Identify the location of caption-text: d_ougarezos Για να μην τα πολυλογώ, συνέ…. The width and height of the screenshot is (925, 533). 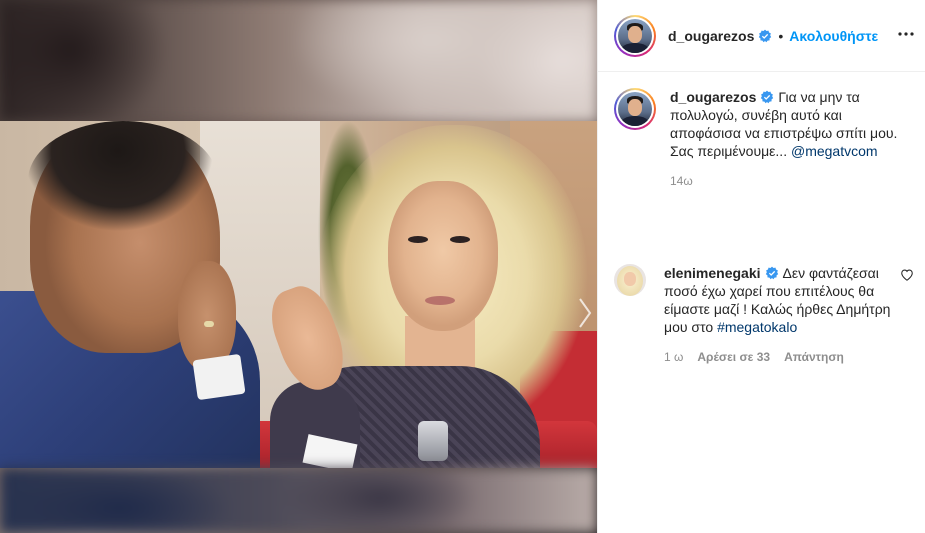
(790, 124).